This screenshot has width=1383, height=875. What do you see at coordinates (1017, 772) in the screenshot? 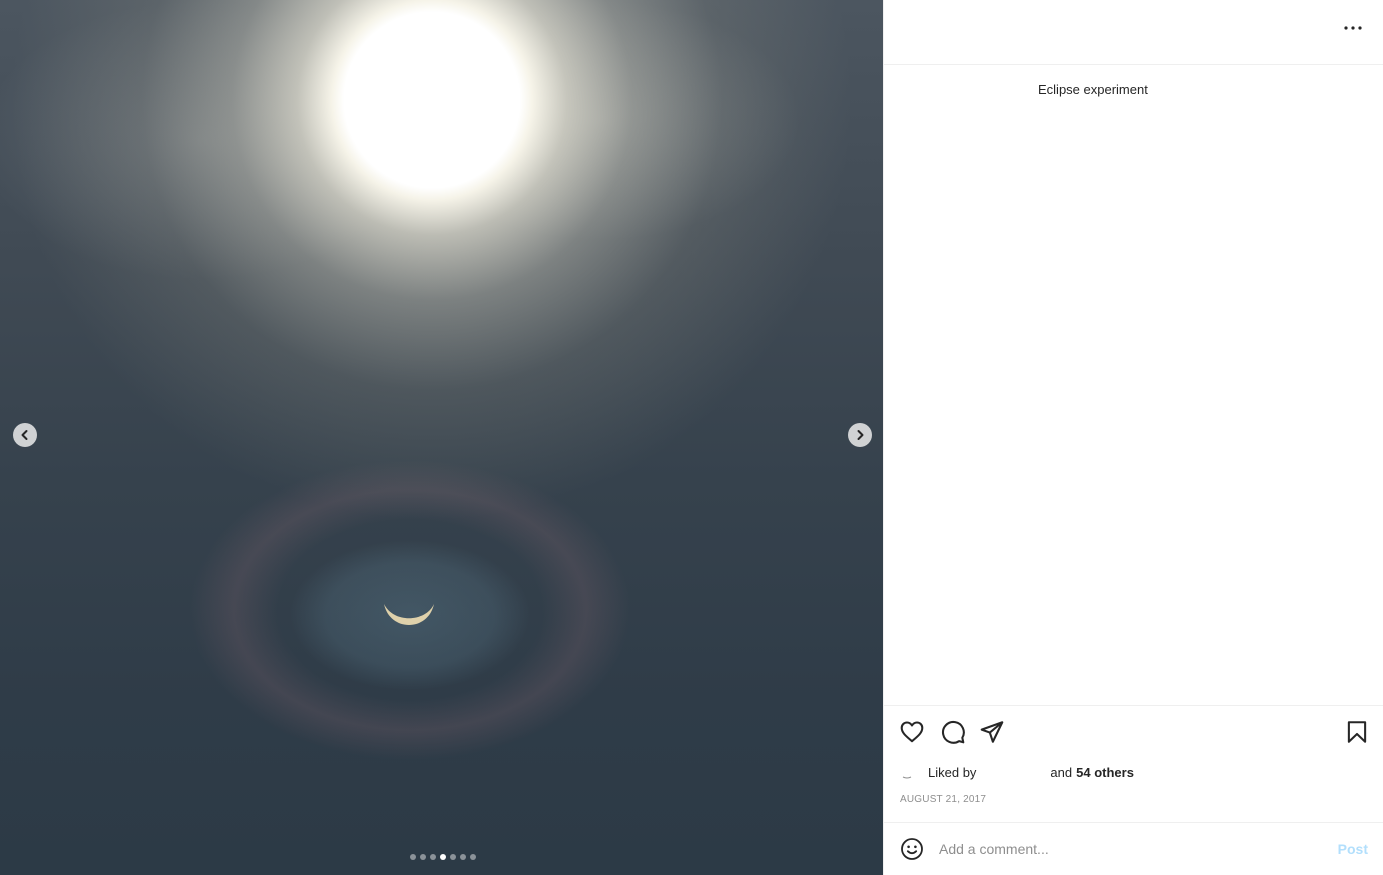
I see `likes-summary: Liked by and 54 others` at bounding box center [1017, 772].